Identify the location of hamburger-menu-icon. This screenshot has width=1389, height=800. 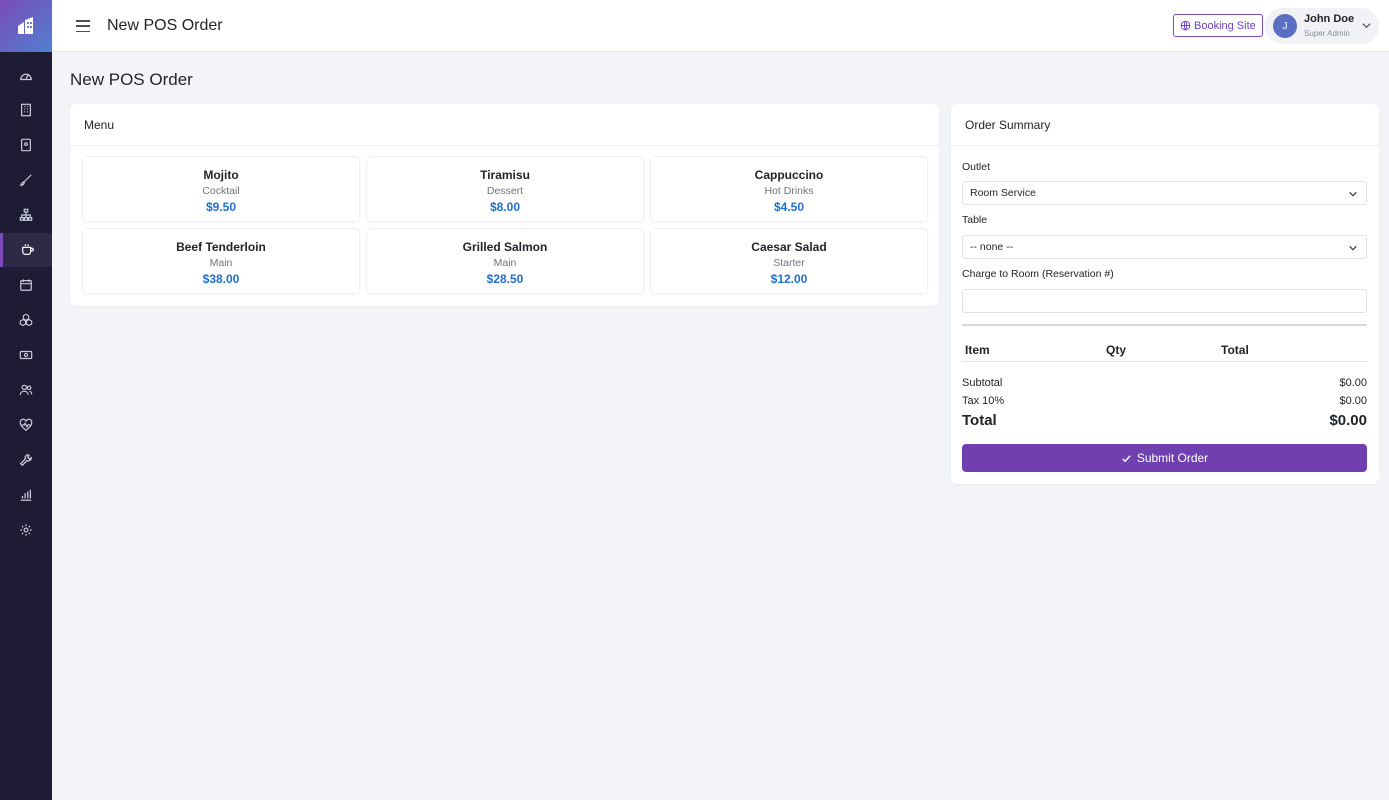
(83, 26).